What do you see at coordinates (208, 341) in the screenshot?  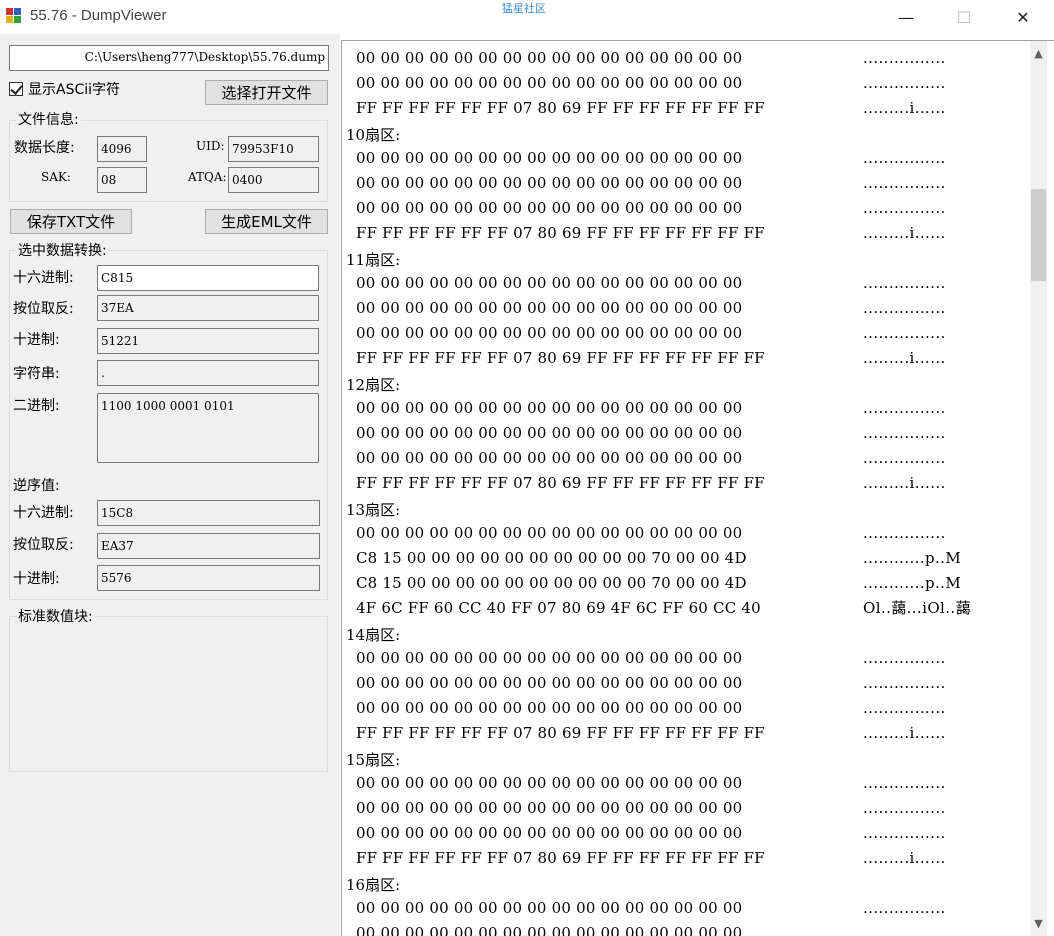 I see `decimal-field: 51221` at bounding box center [208, 341].